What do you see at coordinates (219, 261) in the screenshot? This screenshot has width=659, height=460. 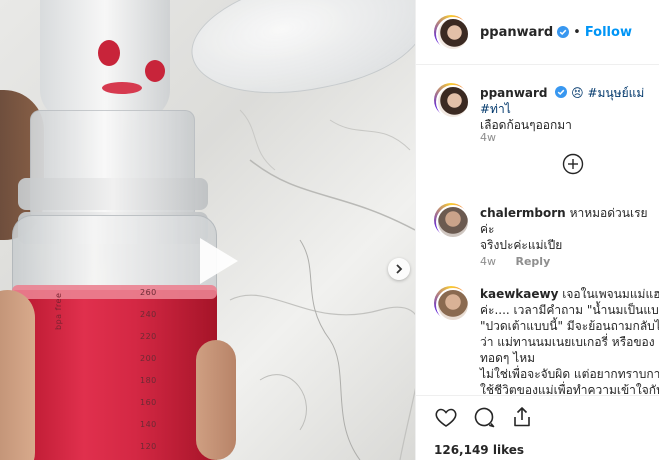 I see `play-icon` at bounding box center [219, 261].